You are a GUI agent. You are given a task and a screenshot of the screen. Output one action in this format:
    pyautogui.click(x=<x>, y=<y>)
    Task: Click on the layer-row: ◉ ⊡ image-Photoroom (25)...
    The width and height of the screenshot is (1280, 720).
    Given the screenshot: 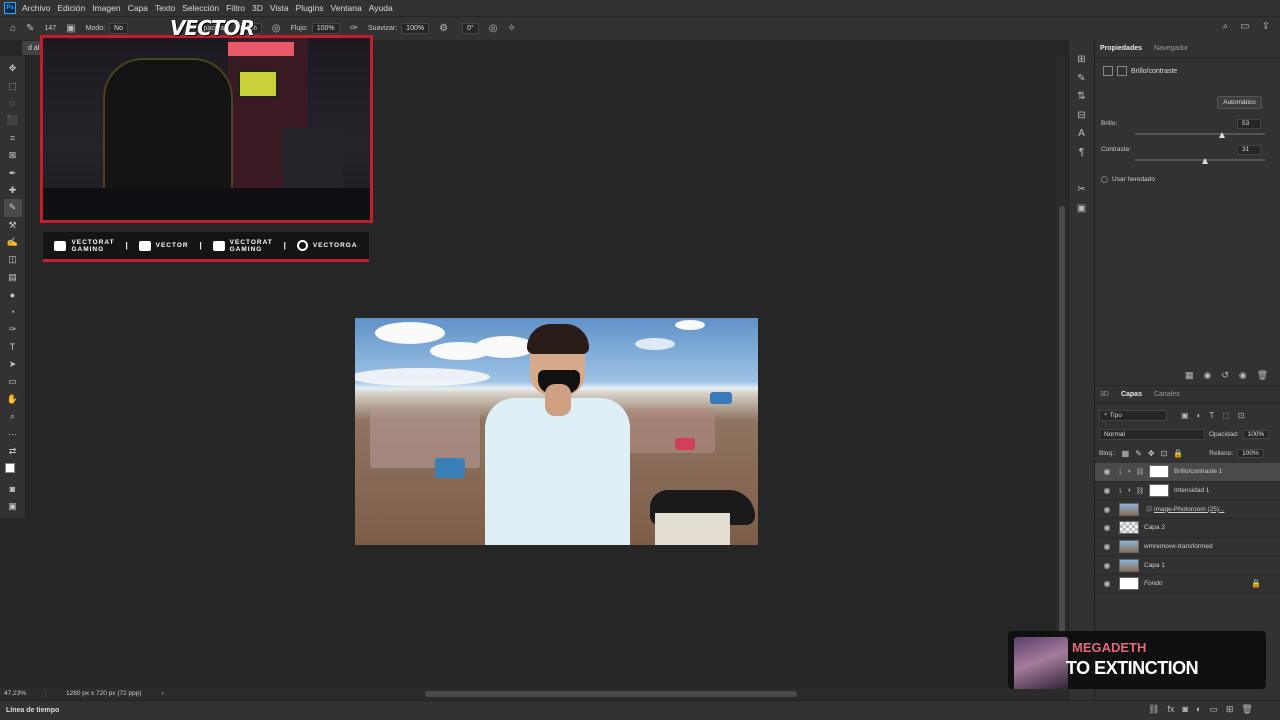 What is the action you would take?
    pyautogui.click(x=1187, y=510)
    